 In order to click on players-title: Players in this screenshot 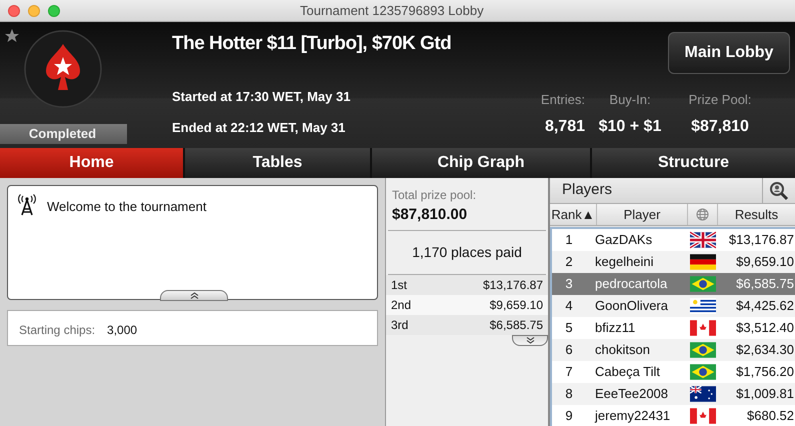, I will do `click(586, 190)`.